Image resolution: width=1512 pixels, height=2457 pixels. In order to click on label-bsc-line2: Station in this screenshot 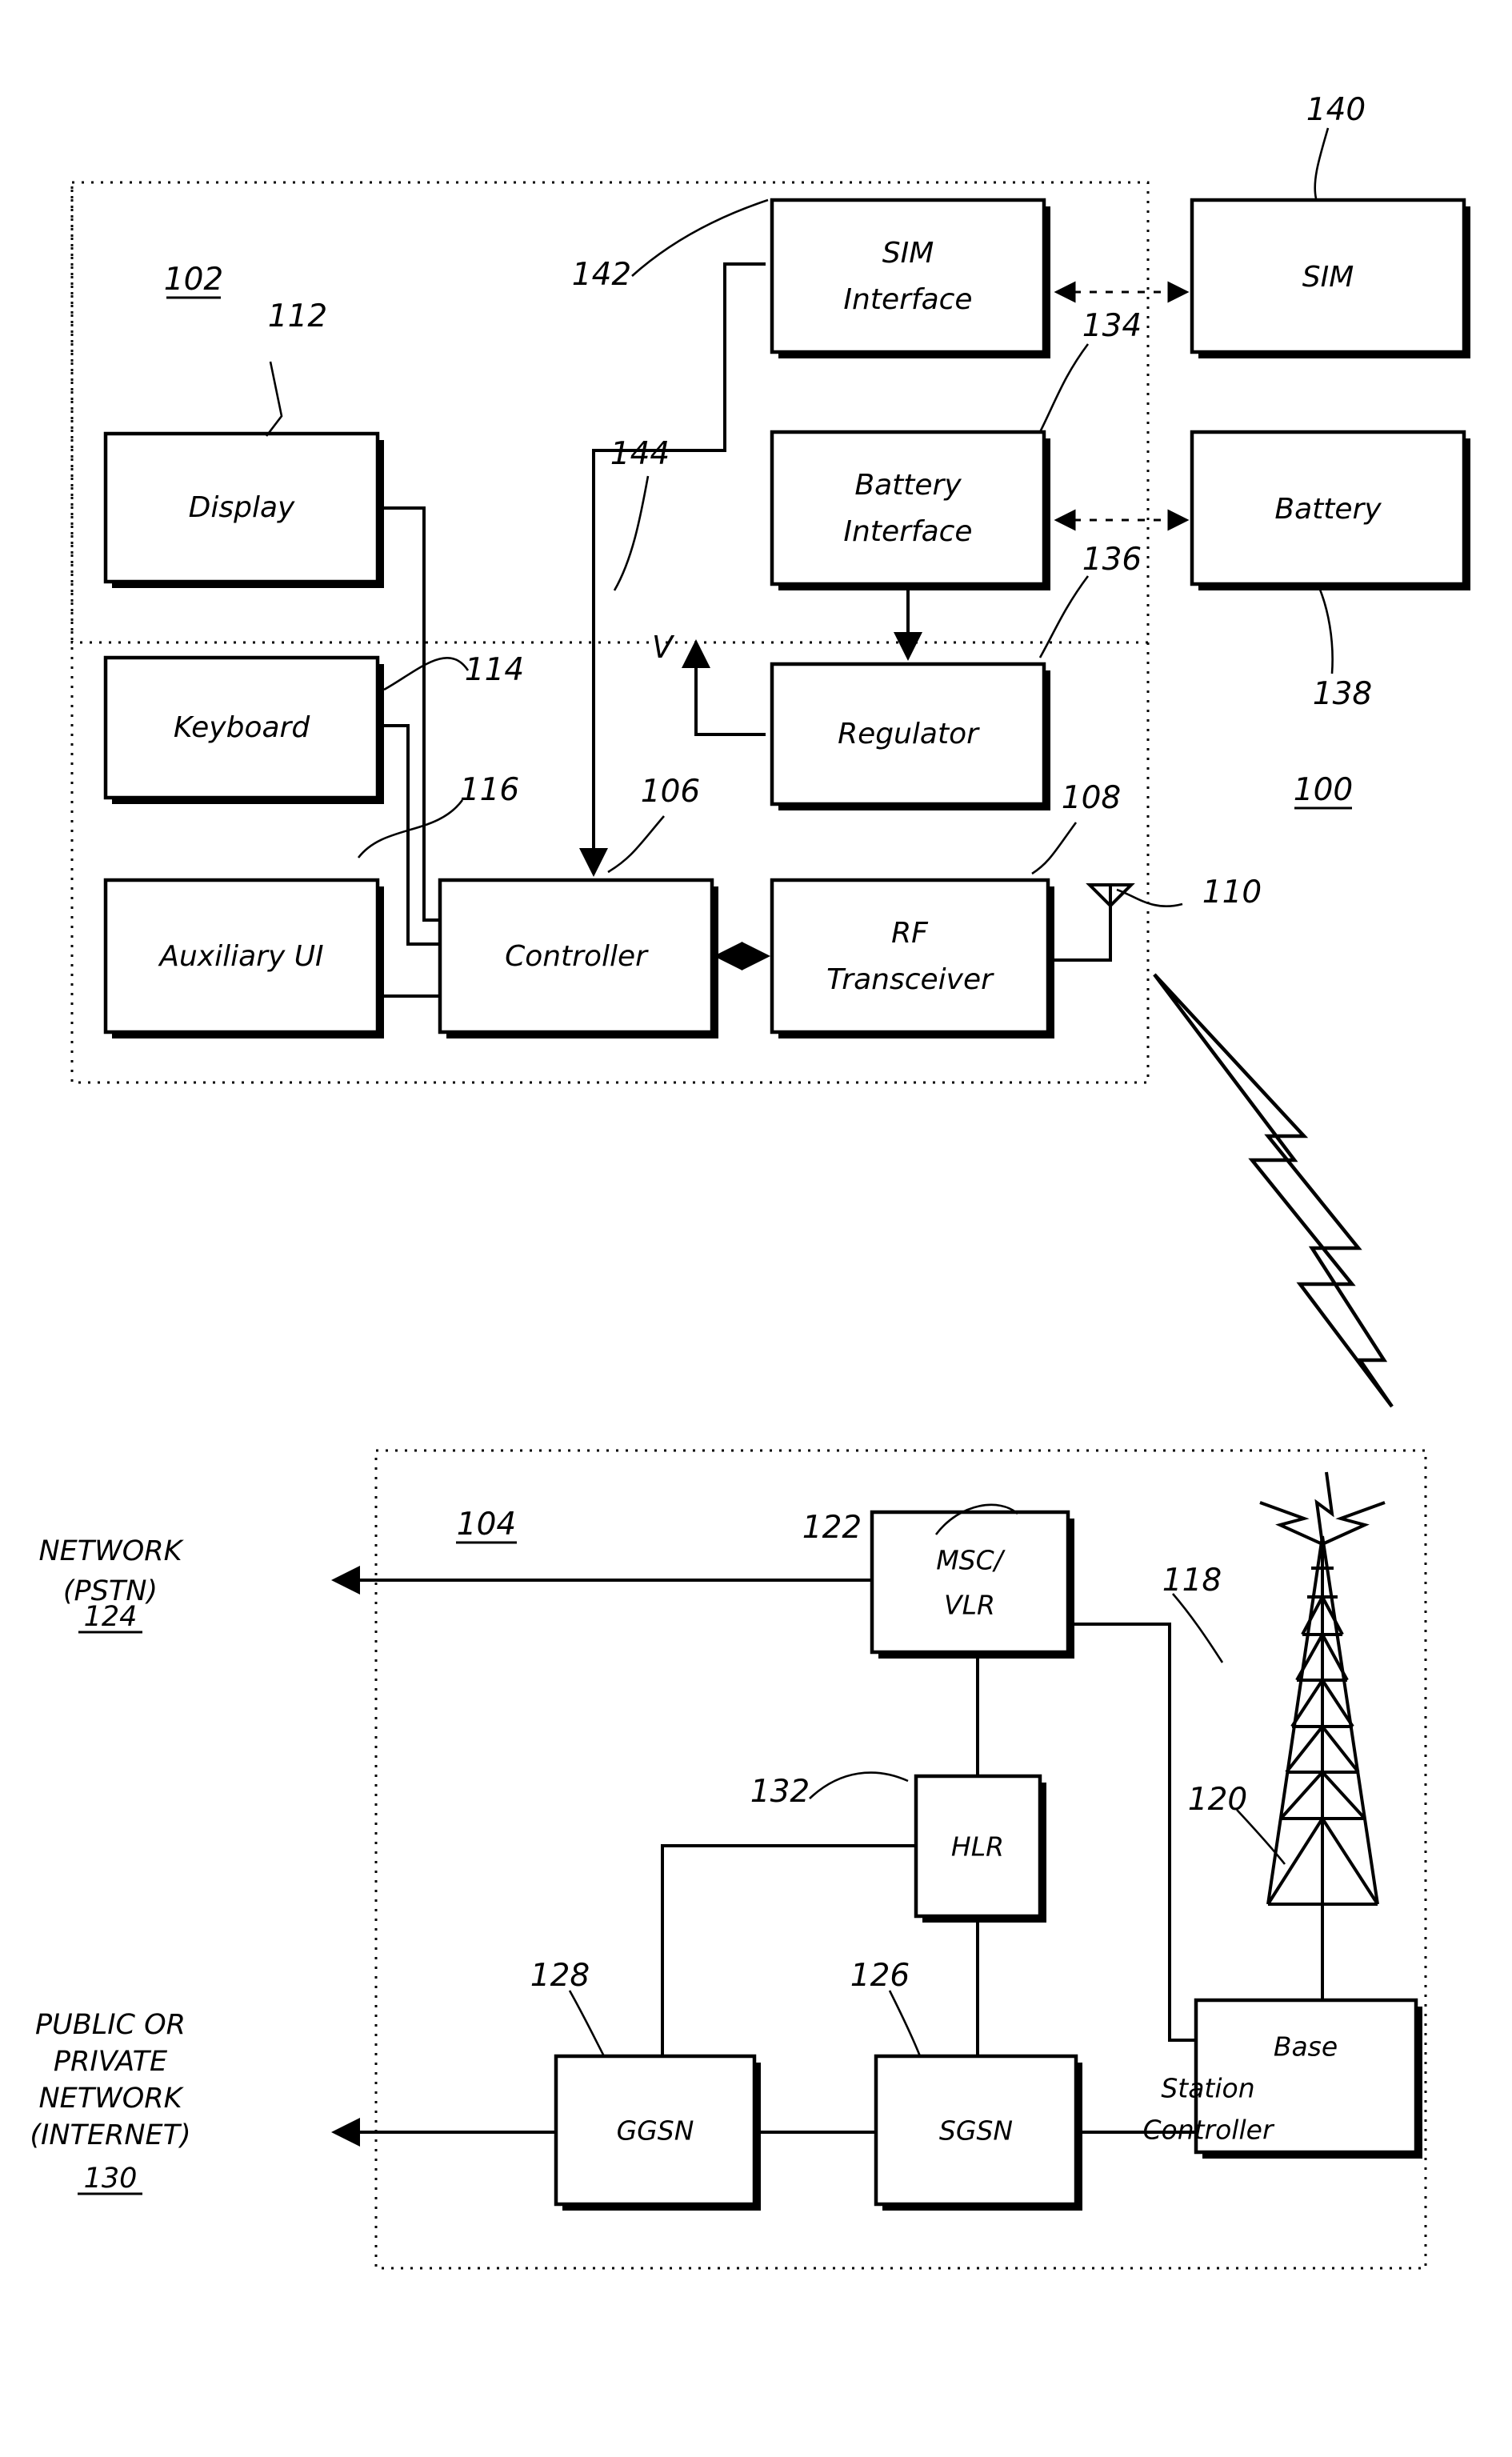, I will do `click(1207, 2088)`.